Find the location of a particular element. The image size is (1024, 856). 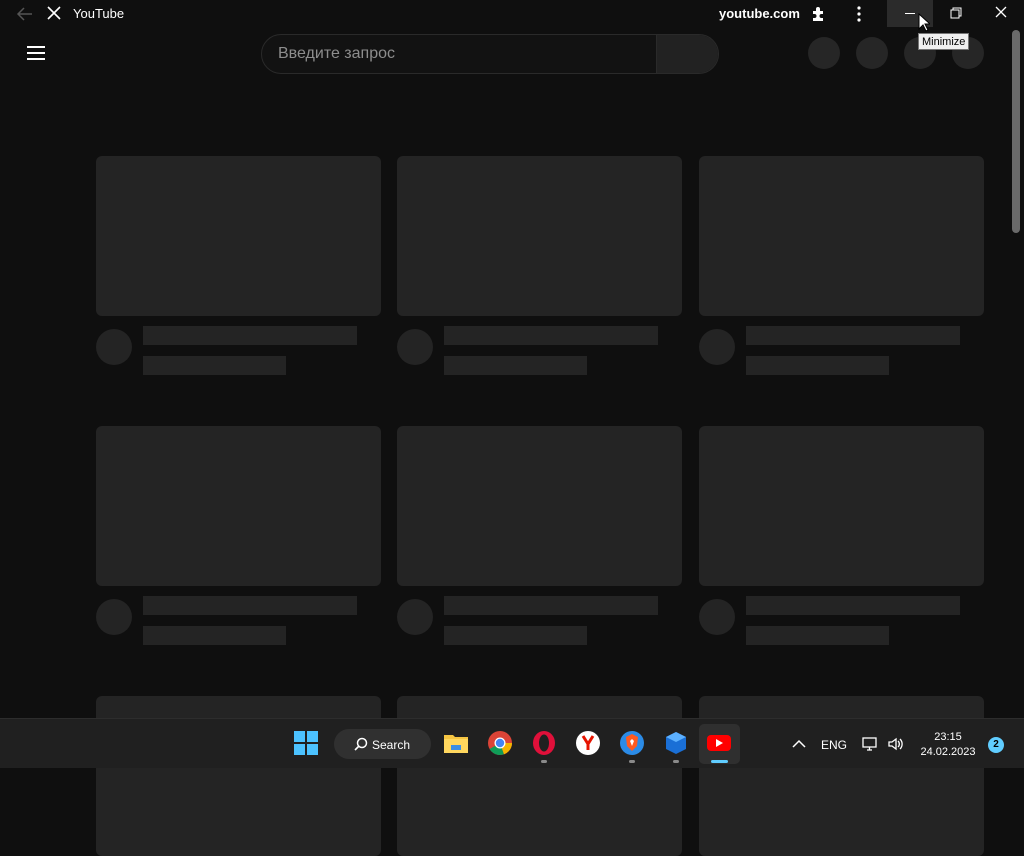

browser-titlebar: YouTube youtube.com is located at coordinates (512, 13).